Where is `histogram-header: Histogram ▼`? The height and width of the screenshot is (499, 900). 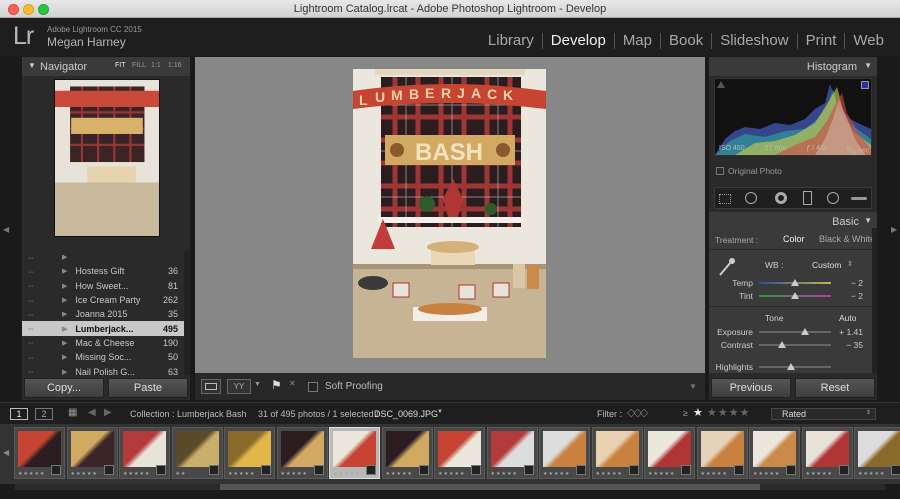 histogram-header: Histogram ▼ is located at coordinates (793, 66).